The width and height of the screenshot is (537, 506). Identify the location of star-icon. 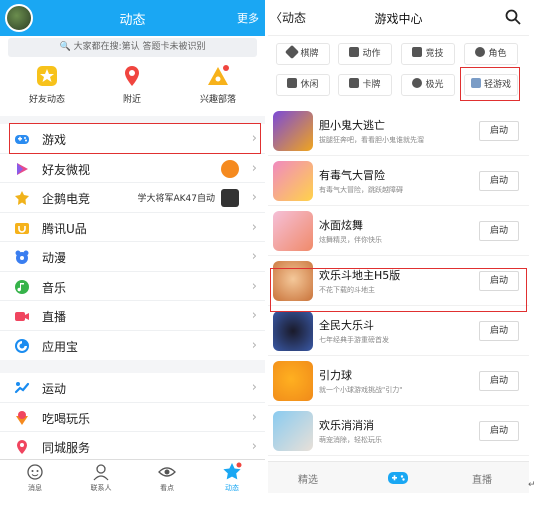
(232, 471).